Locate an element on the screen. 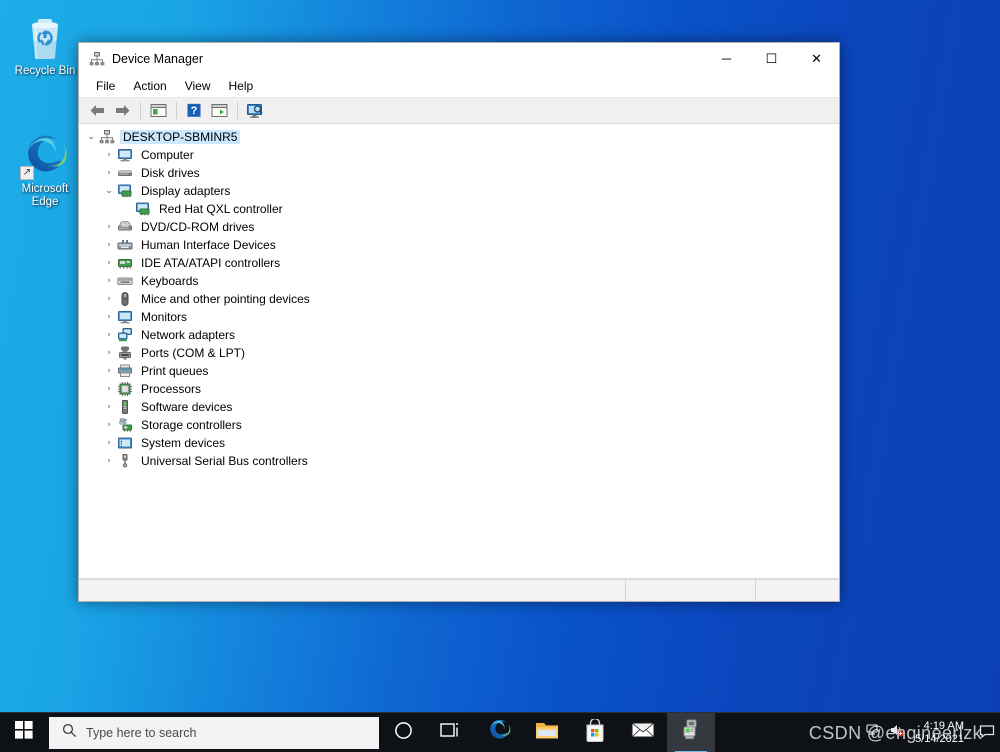  start-button is located at coordinates (24, 732).